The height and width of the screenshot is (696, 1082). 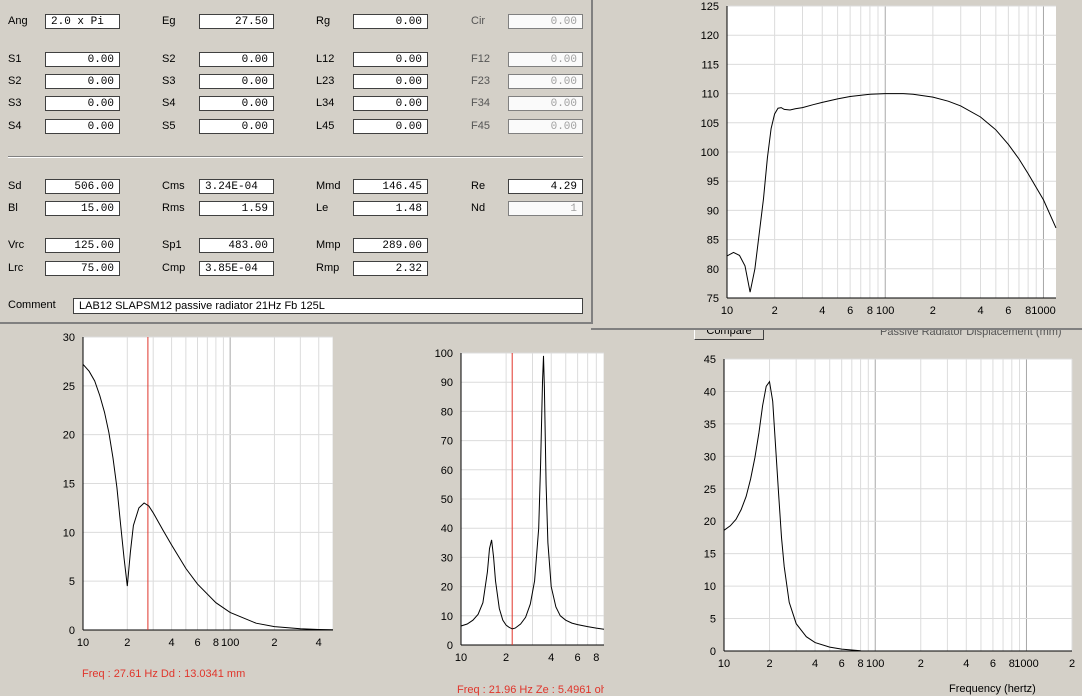 What do you see at coordinates (328, 245) in the screenshot?
I see `param-label-mmp: Mmp` at bounding box center [328, 245].